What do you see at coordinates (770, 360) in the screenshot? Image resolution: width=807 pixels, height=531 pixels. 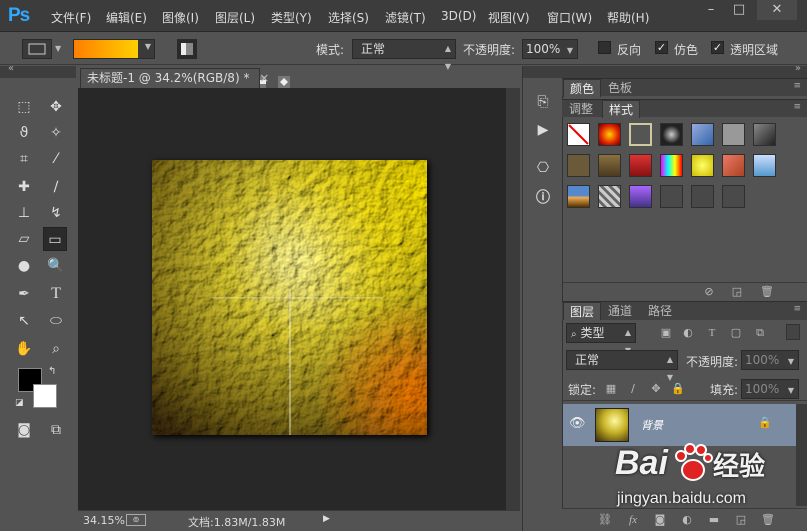 I see `layer-opacity-input: 100% ▼` at bounding box center [770, 360].